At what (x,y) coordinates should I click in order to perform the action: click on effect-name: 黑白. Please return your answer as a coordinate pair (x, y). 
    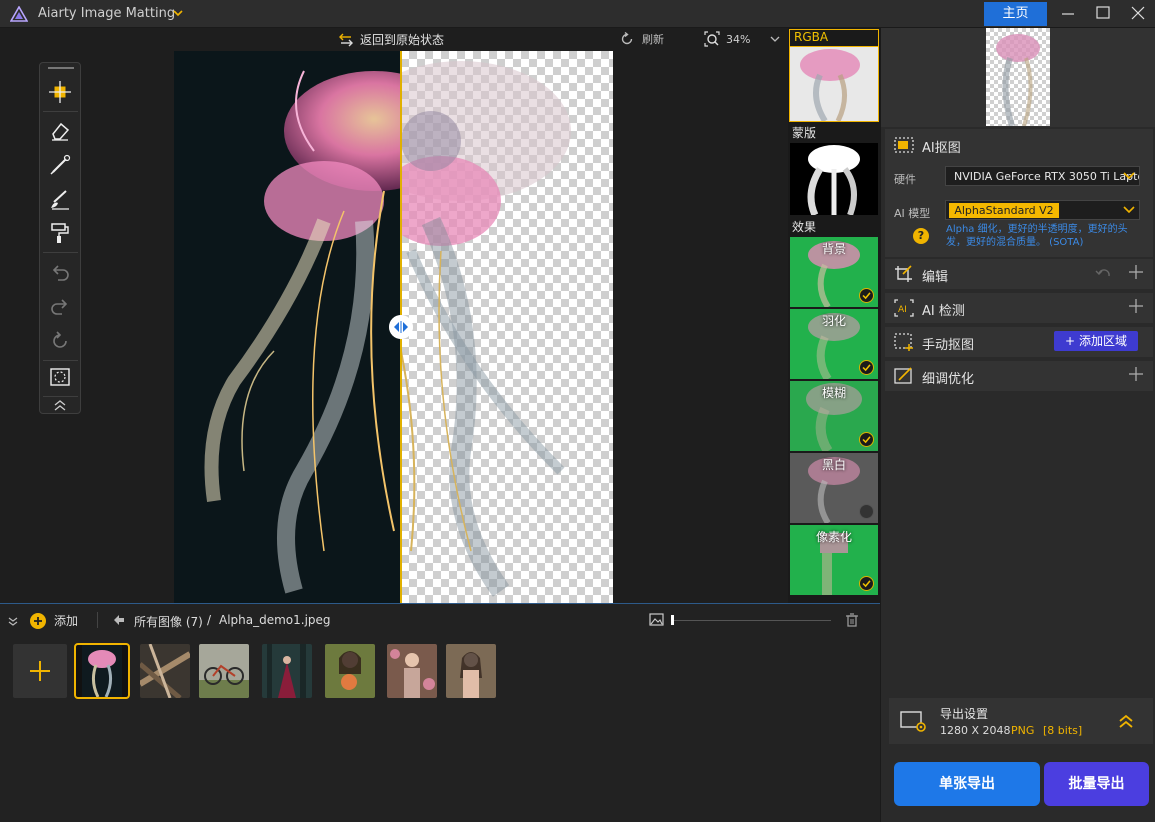
    Looking at the image, I should click on (833, 465).